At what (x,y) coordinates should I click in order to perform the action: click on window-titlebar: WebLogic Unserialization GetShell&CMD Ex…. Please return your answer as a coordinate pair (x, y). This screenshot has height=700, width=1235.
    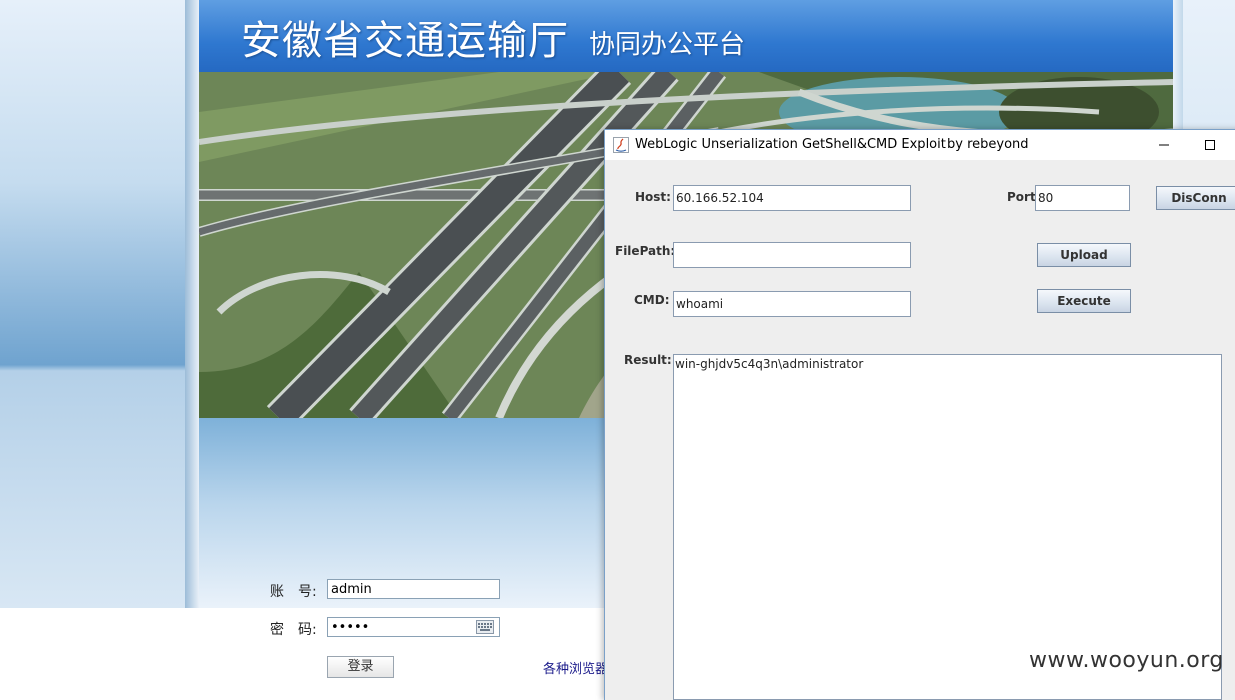
    Looking at the image, I should click on (920, 145).